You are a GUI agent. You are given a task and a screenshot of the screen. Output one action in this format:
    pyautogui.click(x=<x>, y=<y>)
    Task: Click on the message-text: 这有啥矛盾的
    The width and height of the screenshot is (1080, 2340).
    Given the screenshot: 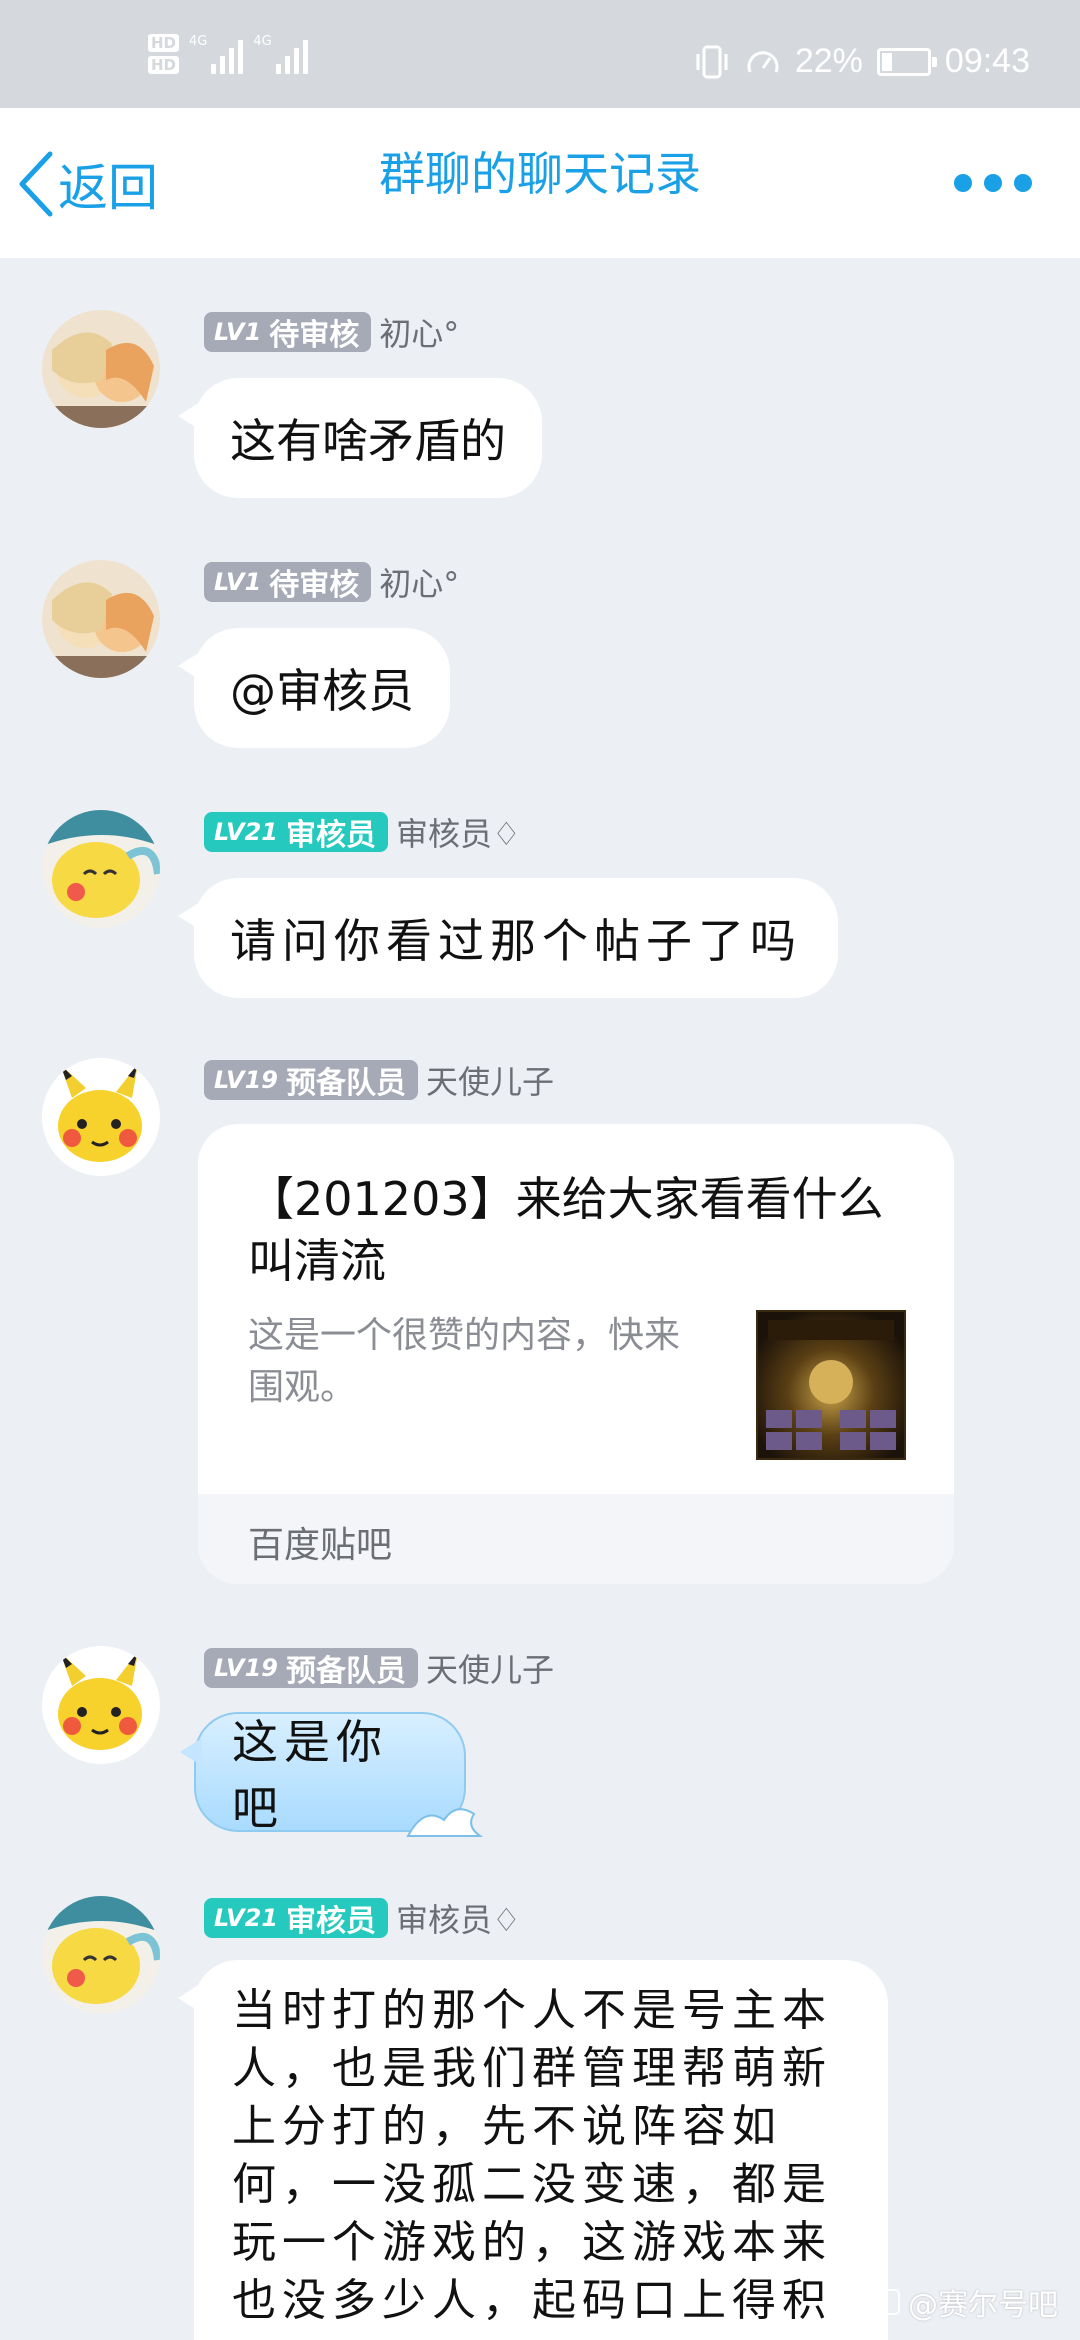 What is the action you would take?
    pyautogui.click(x=368, y=441)
    